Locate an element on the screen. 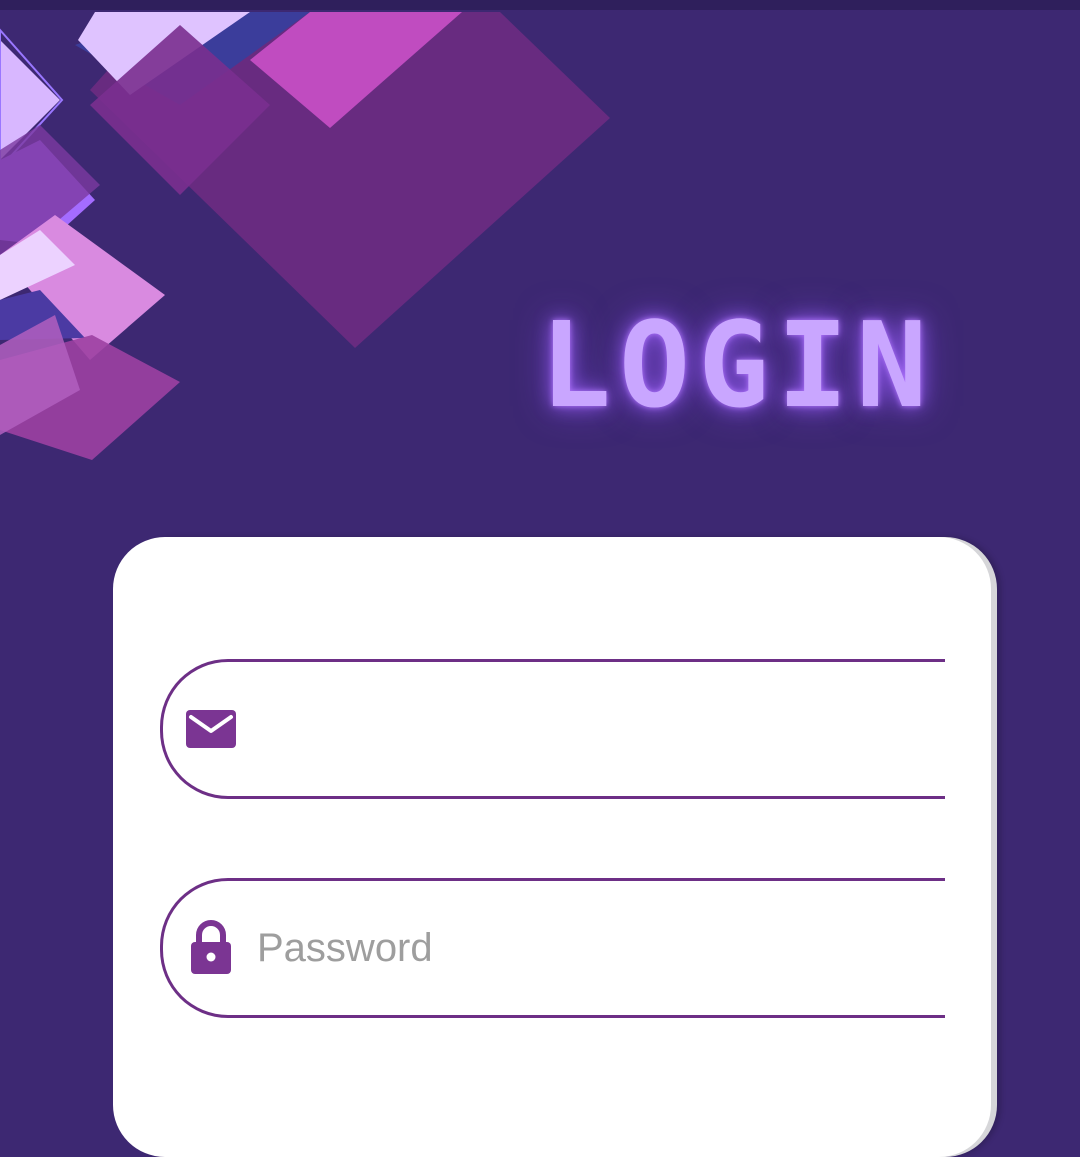 The width and height of the screenshot is (1080, 1157). email-field is located at coordinates (552, 729).